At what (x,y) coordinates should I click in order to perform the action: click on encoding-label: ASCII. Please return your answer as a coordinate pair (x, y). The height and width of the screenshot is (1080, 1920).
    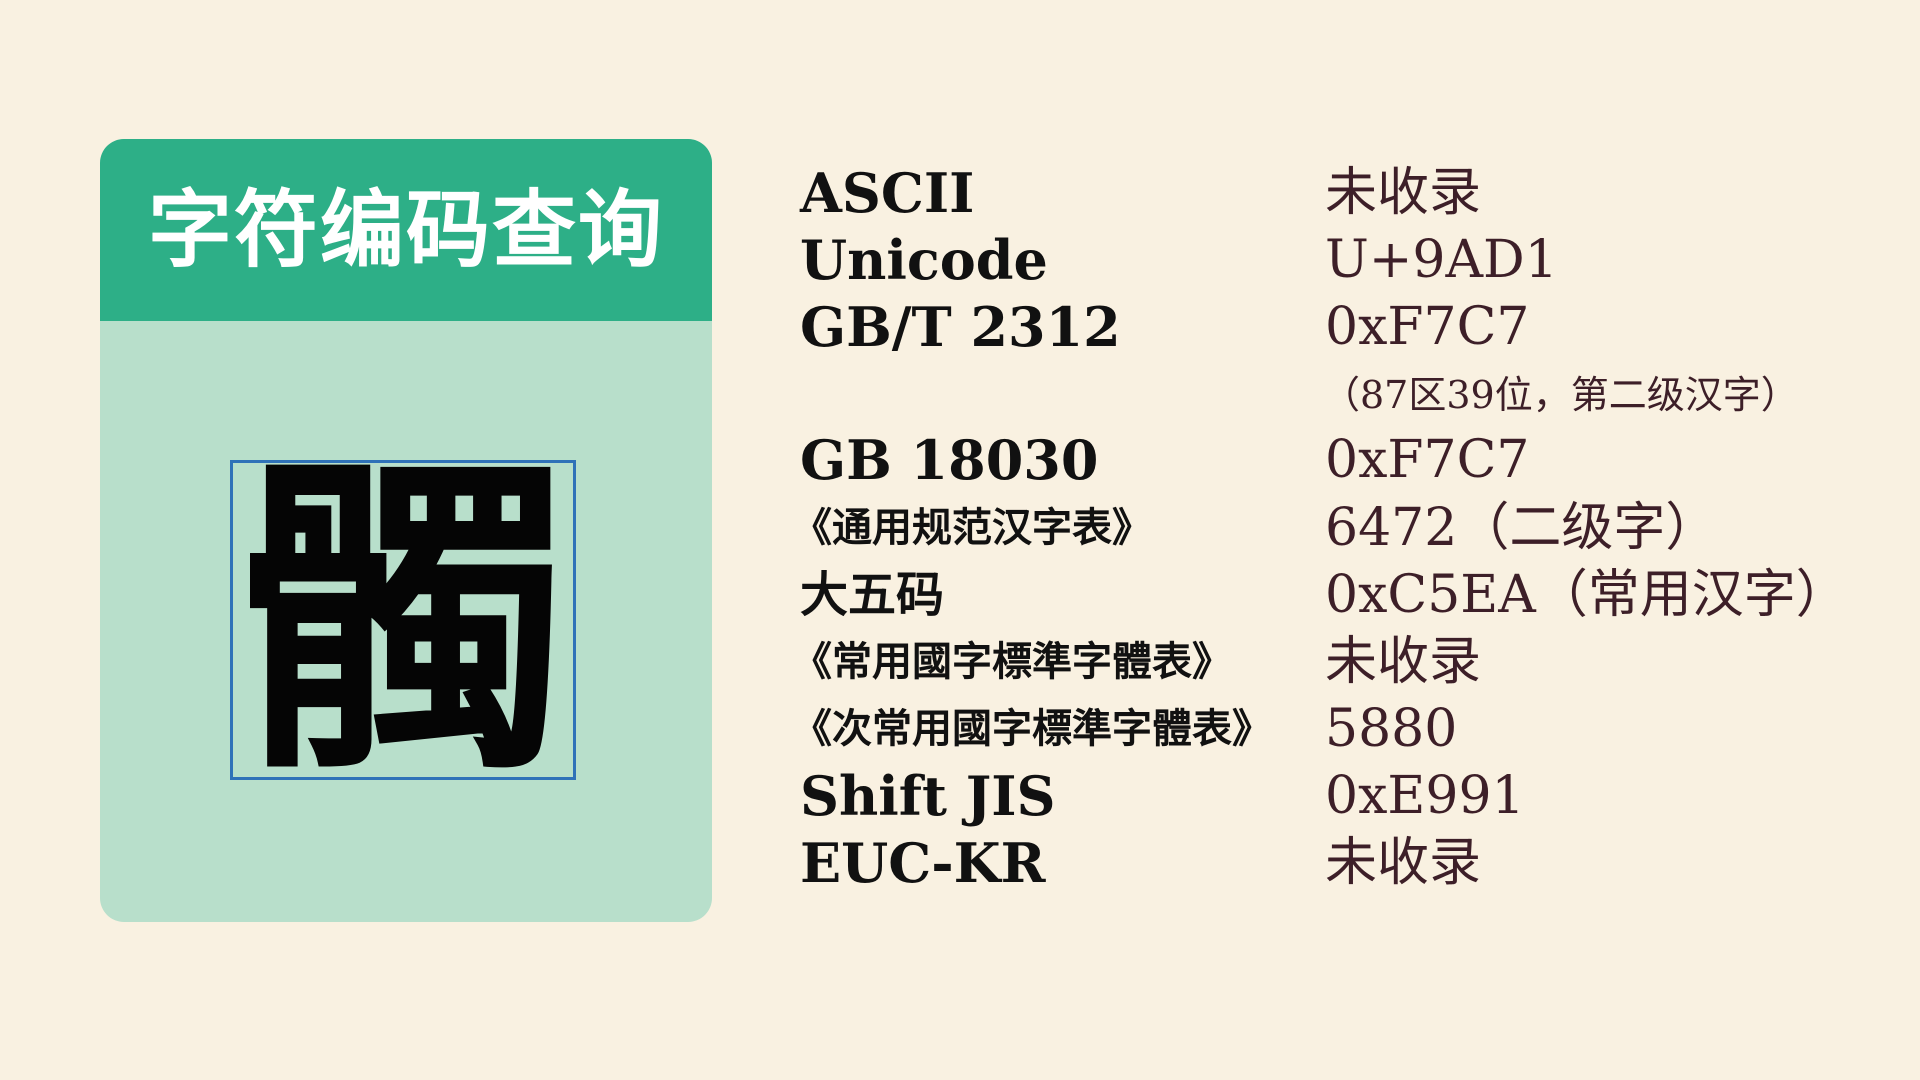
    Looking at the image, I should click on (887, 193).